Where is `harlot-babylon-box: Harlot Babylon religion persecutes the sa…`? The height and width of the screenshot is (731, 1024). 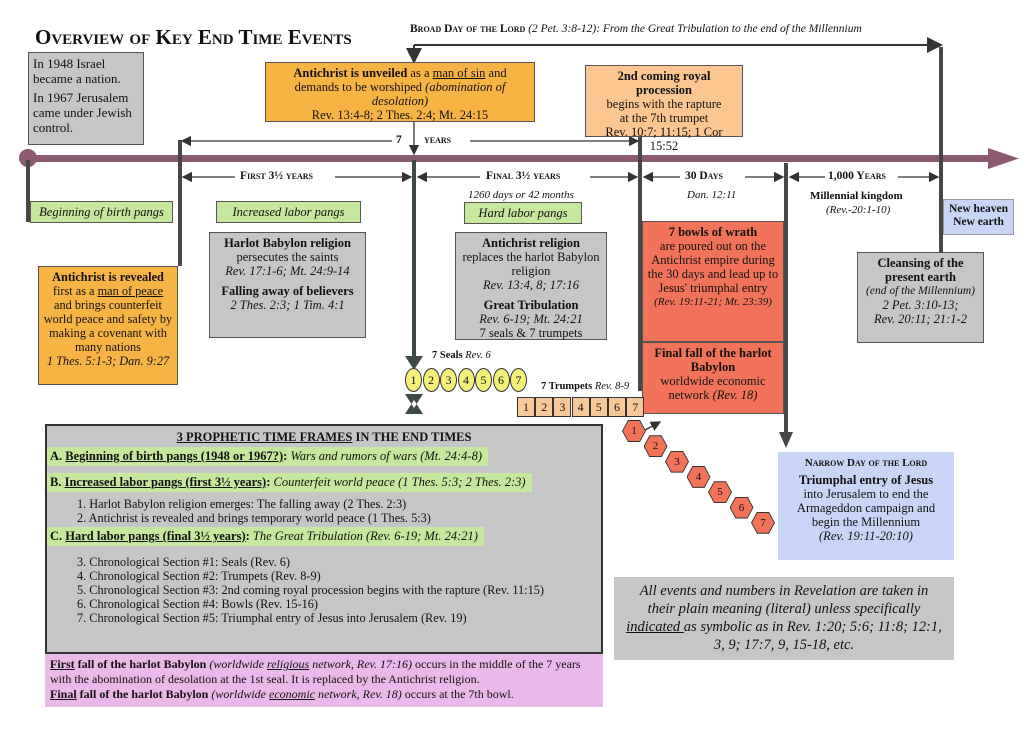
harlot-babylon-box: Harlot Babylon religion persecutes the sa… is located at coordinates (287, 285).